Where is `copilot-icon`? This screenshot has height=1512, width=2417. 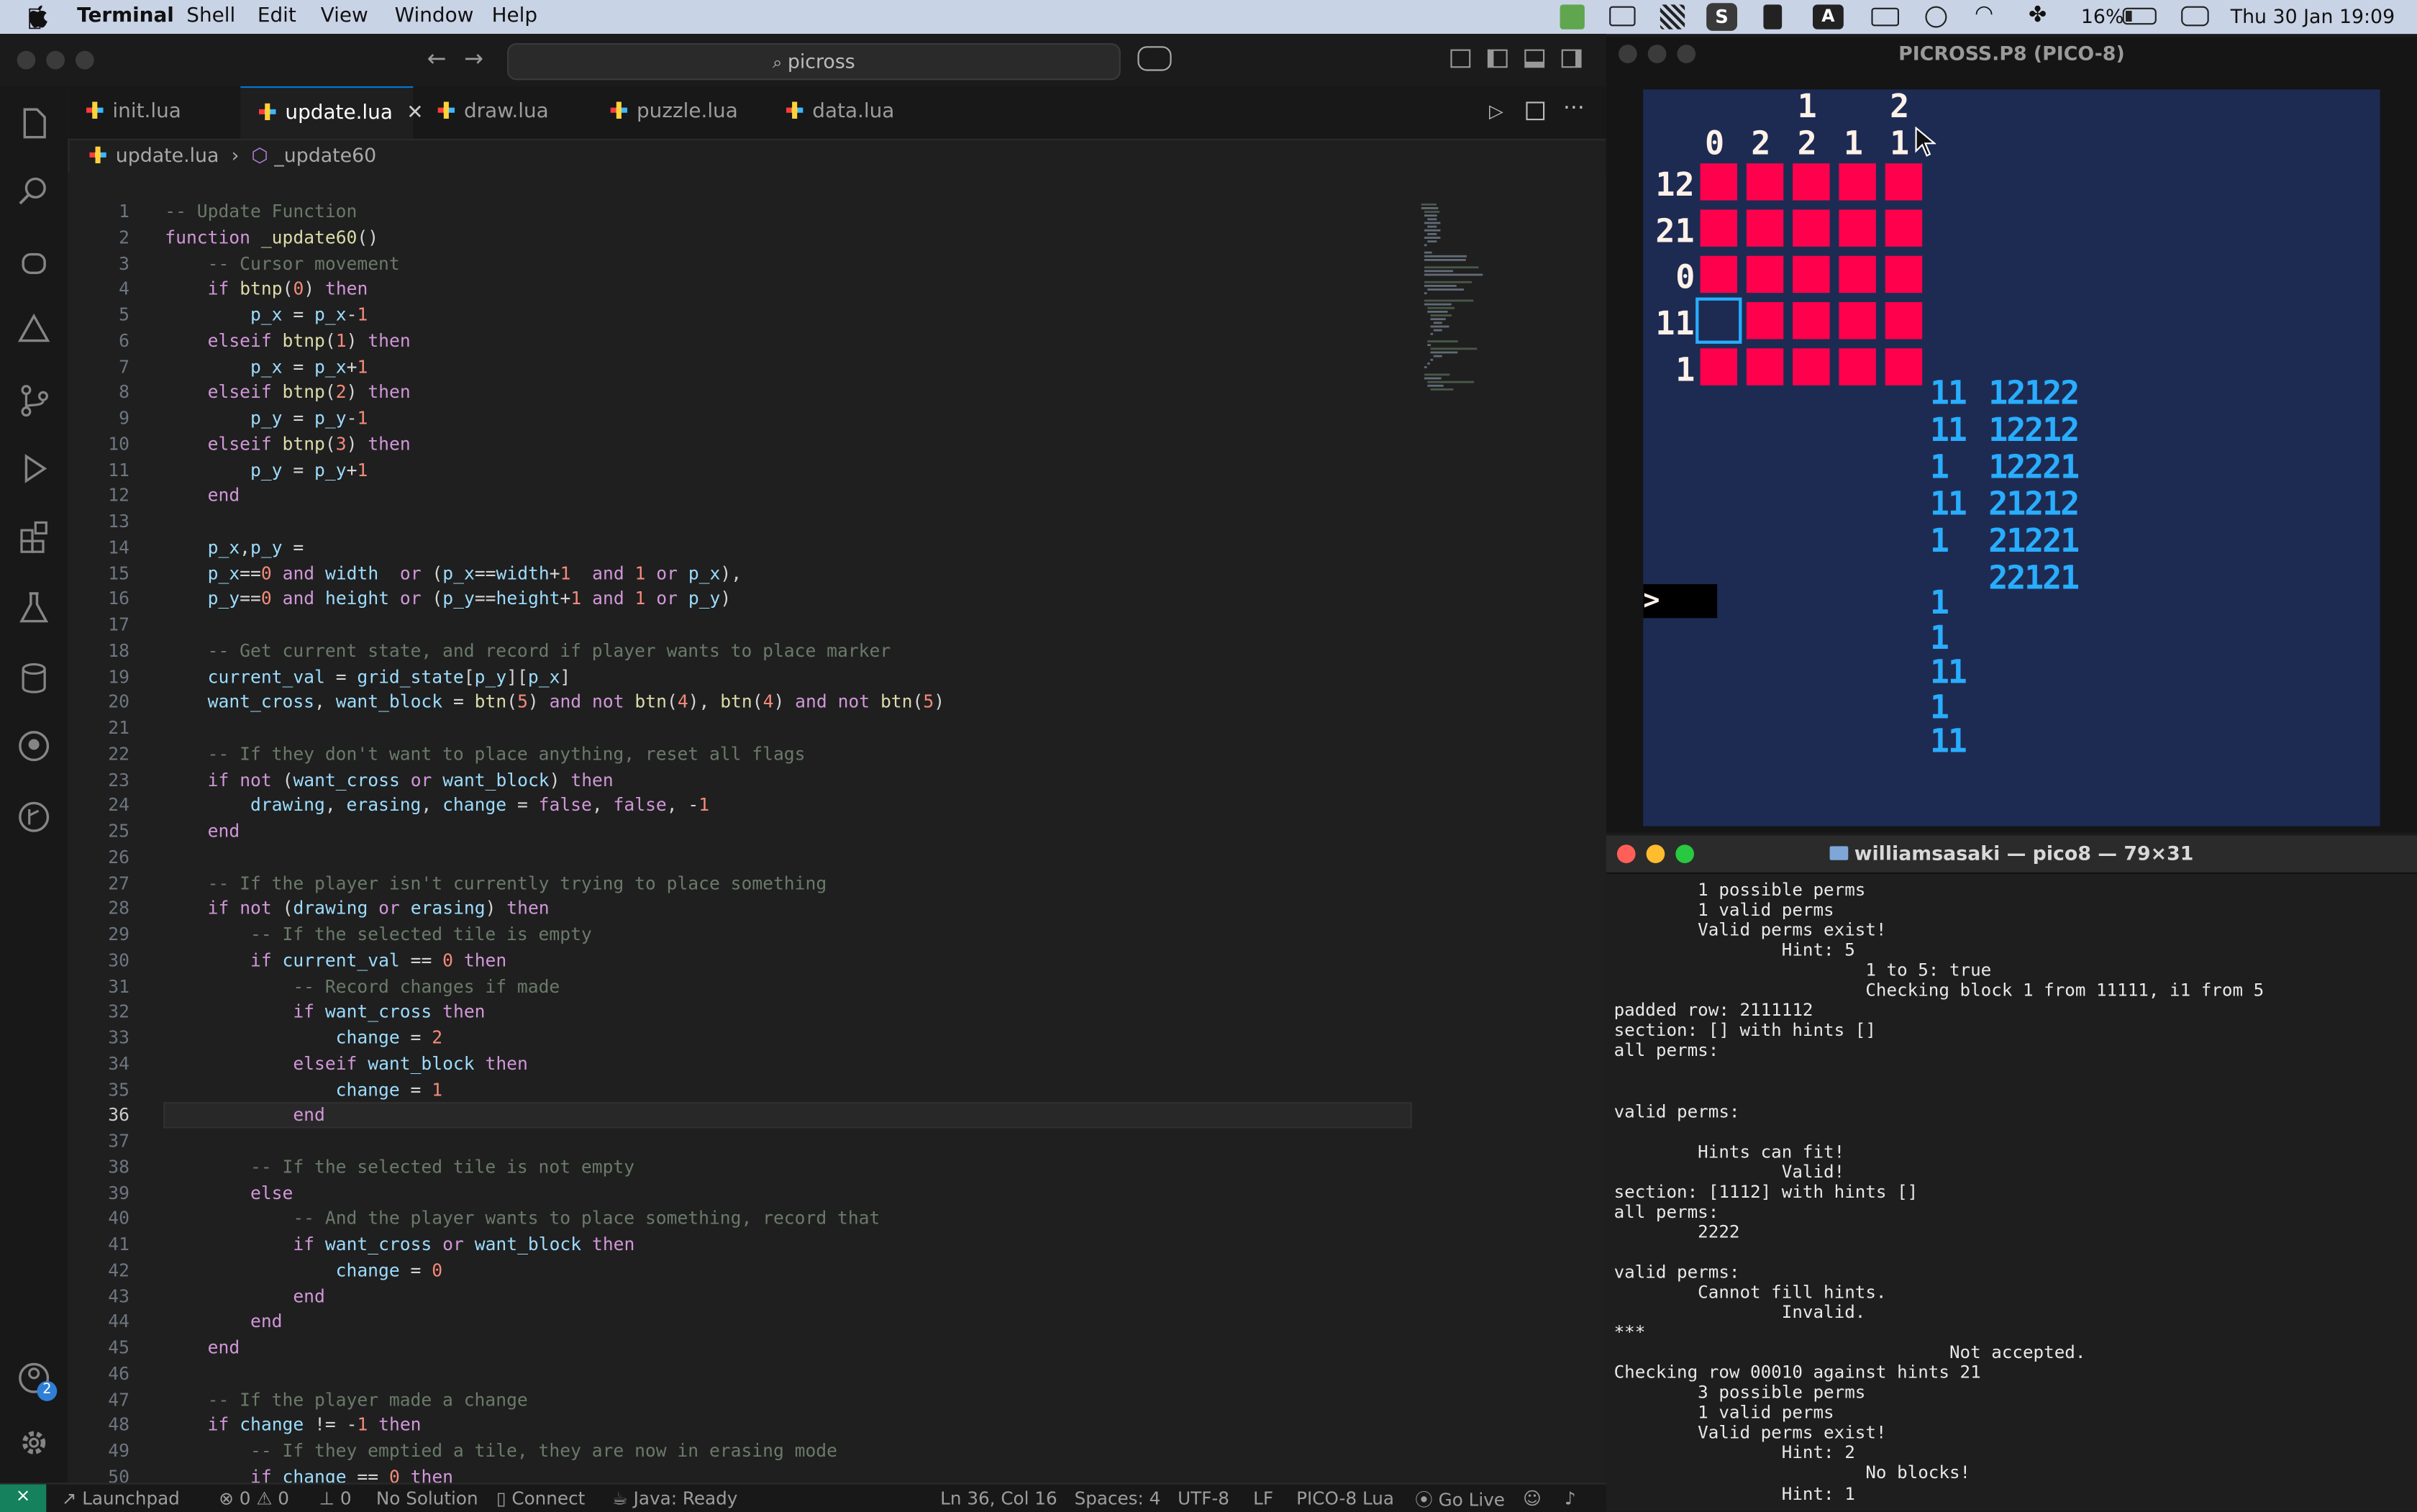 copilot-icon is located at coordinates (1154, 58).